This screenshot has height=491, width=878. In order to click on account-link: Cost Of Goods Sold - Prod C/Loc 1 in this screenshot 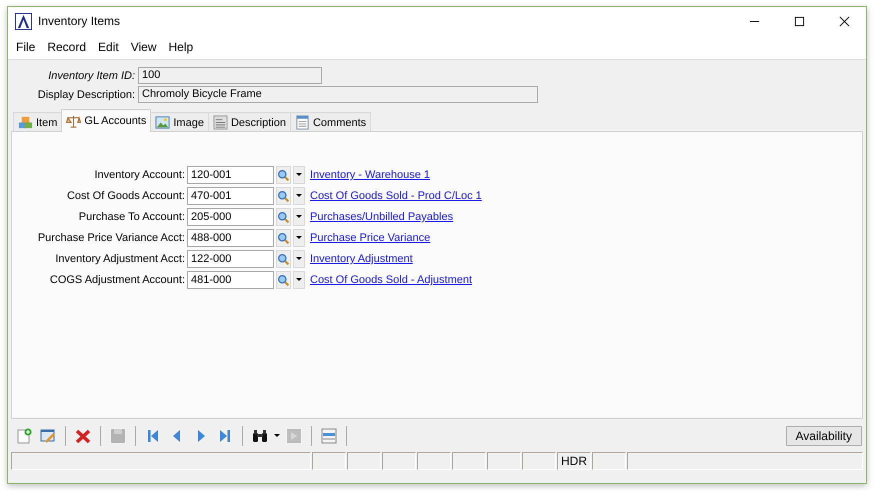, I will do `click(394, 196)`.